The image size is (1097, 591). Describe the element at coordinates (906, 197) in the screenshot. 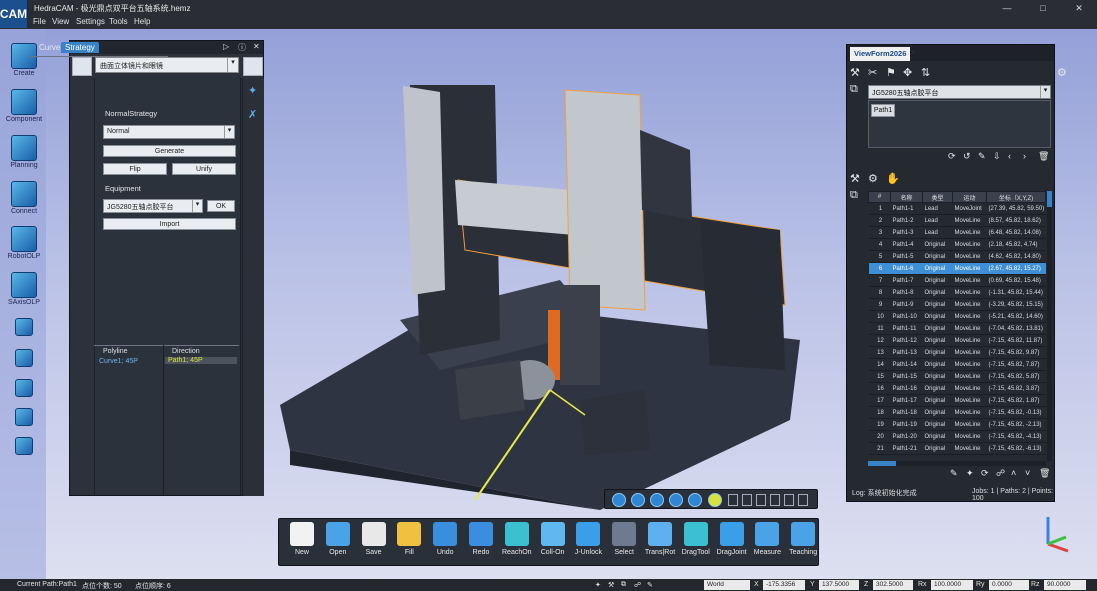

I see `col-name: 名称` at that location.